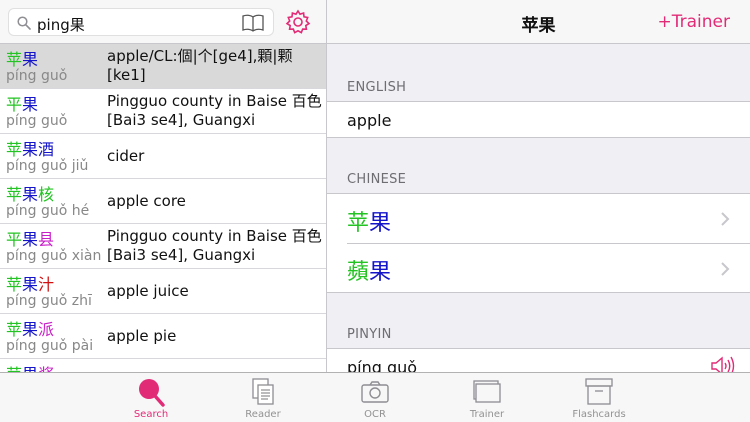 Image resolution: width=750 pixels, height=422 pixels. I want to click on result-row: 苹果 píng guǒ apple/CL:個|个[ge4],顆|颗[ke1], so click(163, 66).